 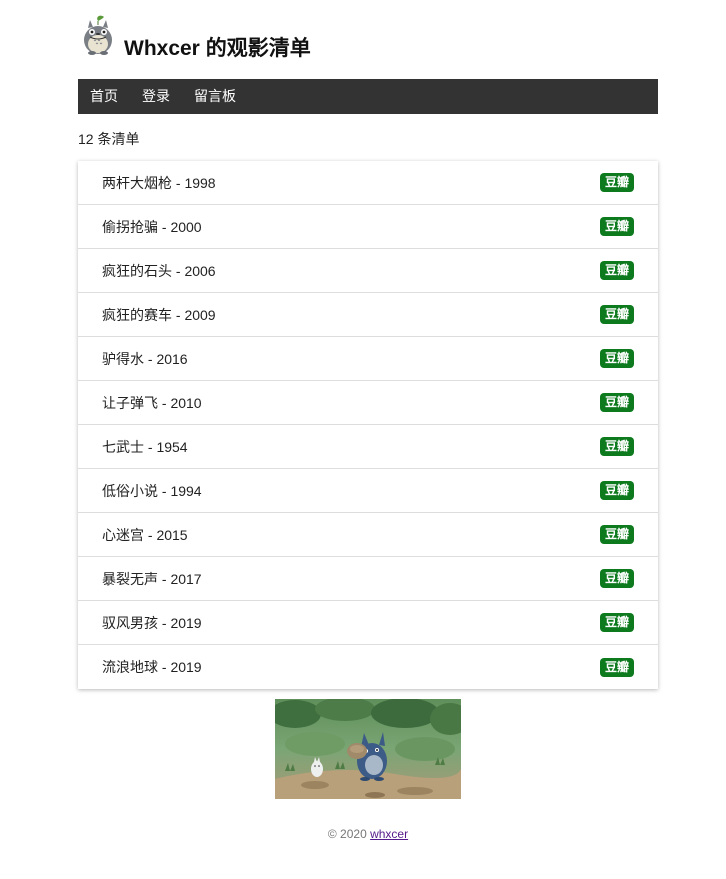 I want to click on nav-login-link: 登录, so click(x=156, y=96).